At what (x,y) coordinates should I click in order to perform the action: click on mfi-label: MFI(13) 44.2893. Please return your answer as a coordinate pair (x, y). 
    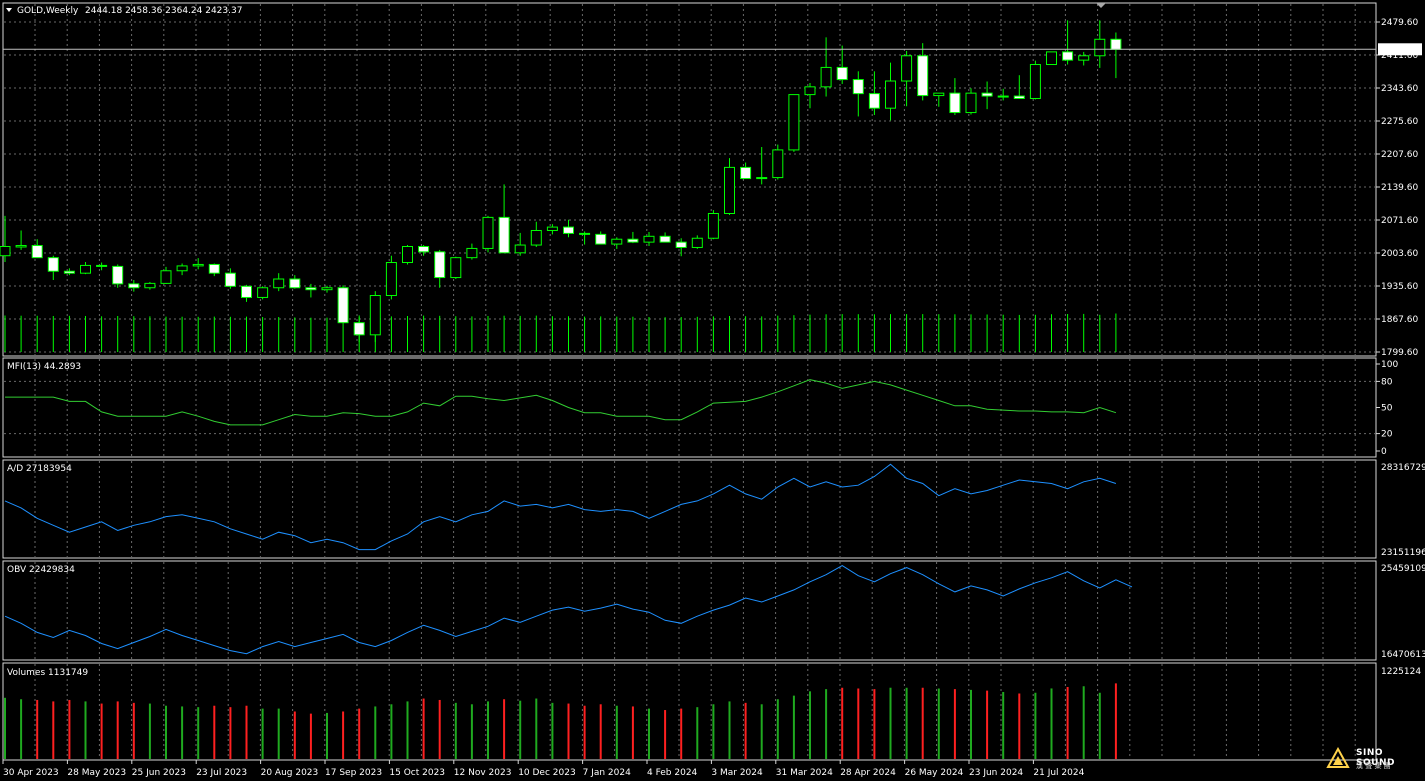
    Looking at the image, I should click on (44, 367).